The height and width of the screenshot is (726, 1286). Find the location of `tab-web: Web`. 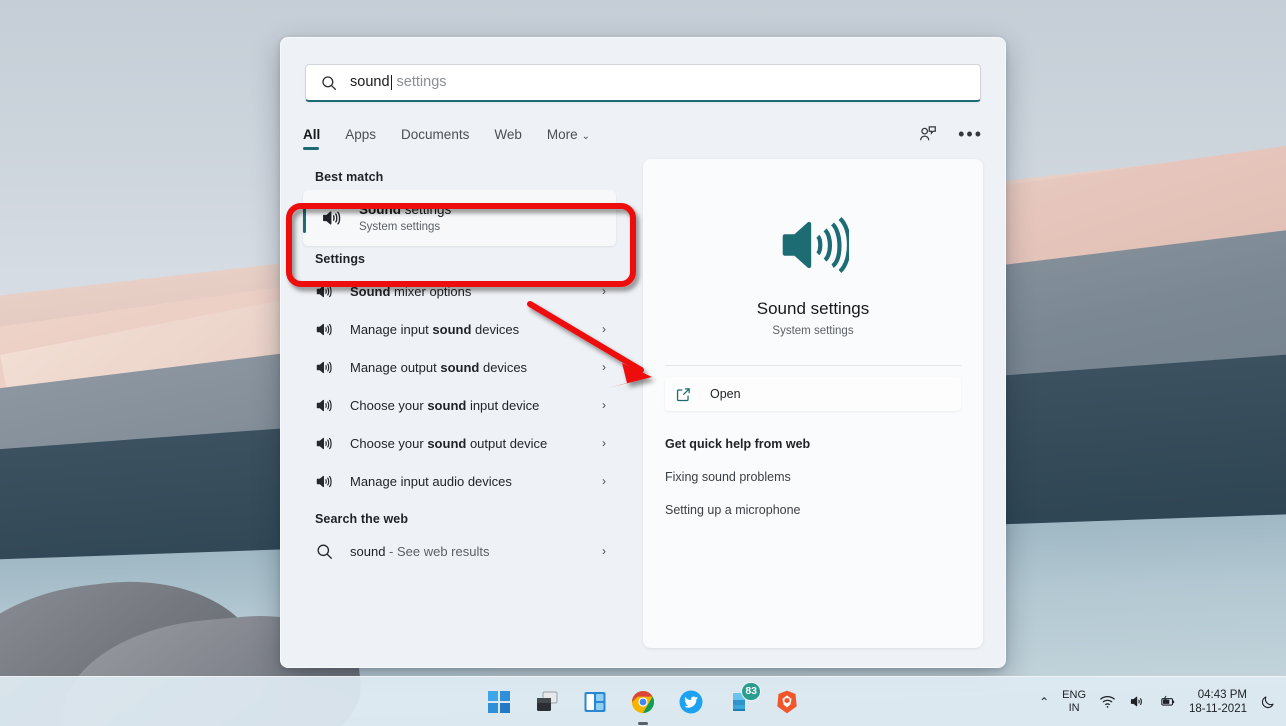

tab-web: Web is located at coordinates (508, 139).